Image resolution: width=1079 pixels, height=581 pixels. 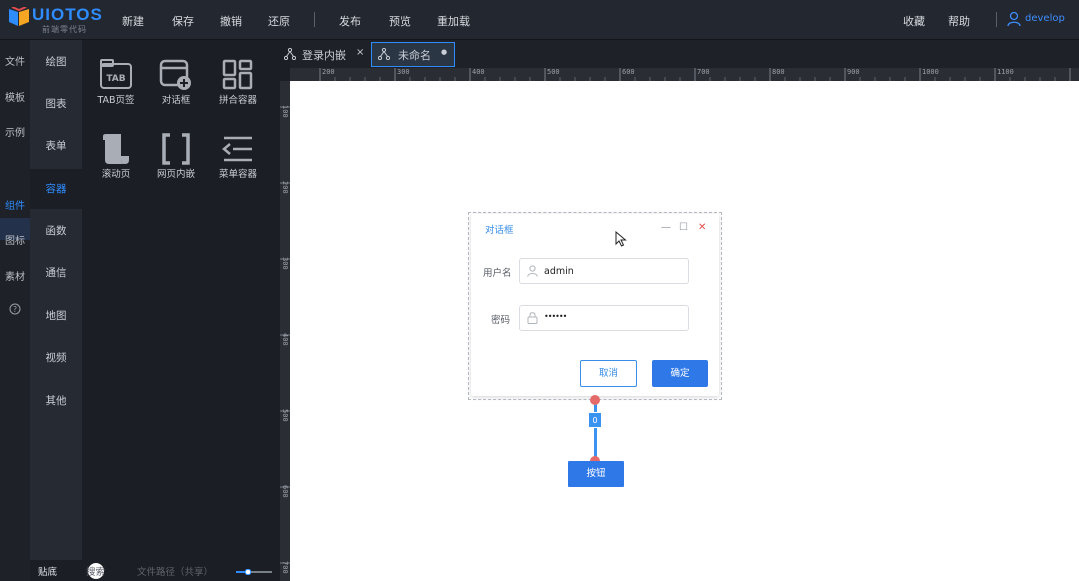 I want to click on ruler-label: 1000, so click(x=930, y=72).